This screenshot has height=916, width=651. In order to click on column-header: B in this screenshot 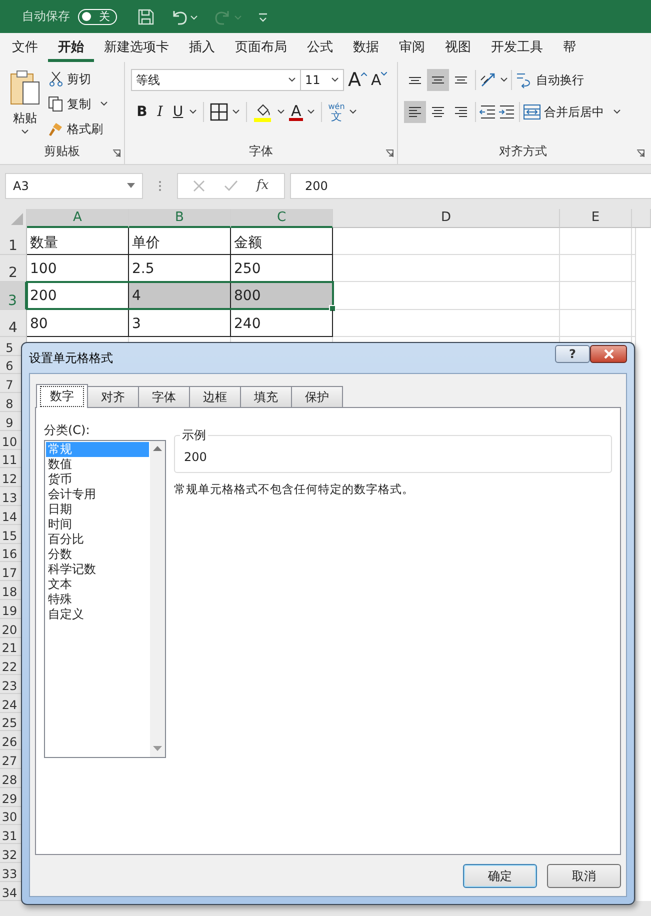, I will do `click(180, 218)`.